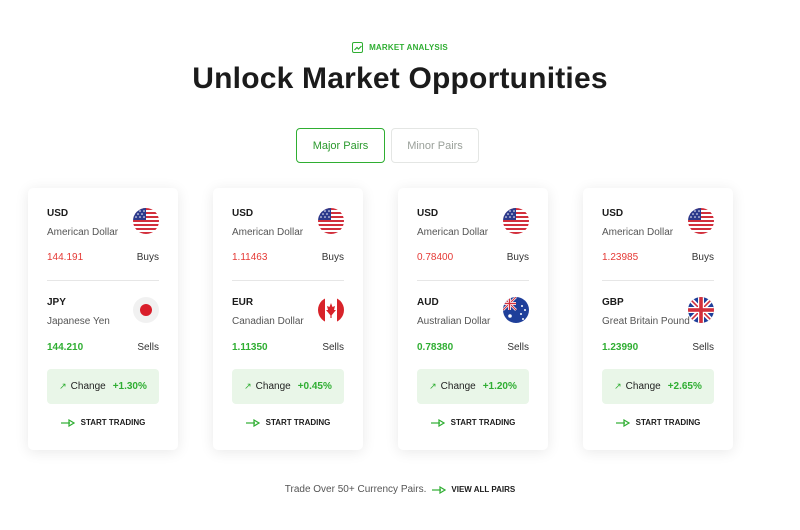  Describe the element at coordinates (288, 347) in the screenshot. I see `quote-price-row: 1.11350 Sells` at that location.